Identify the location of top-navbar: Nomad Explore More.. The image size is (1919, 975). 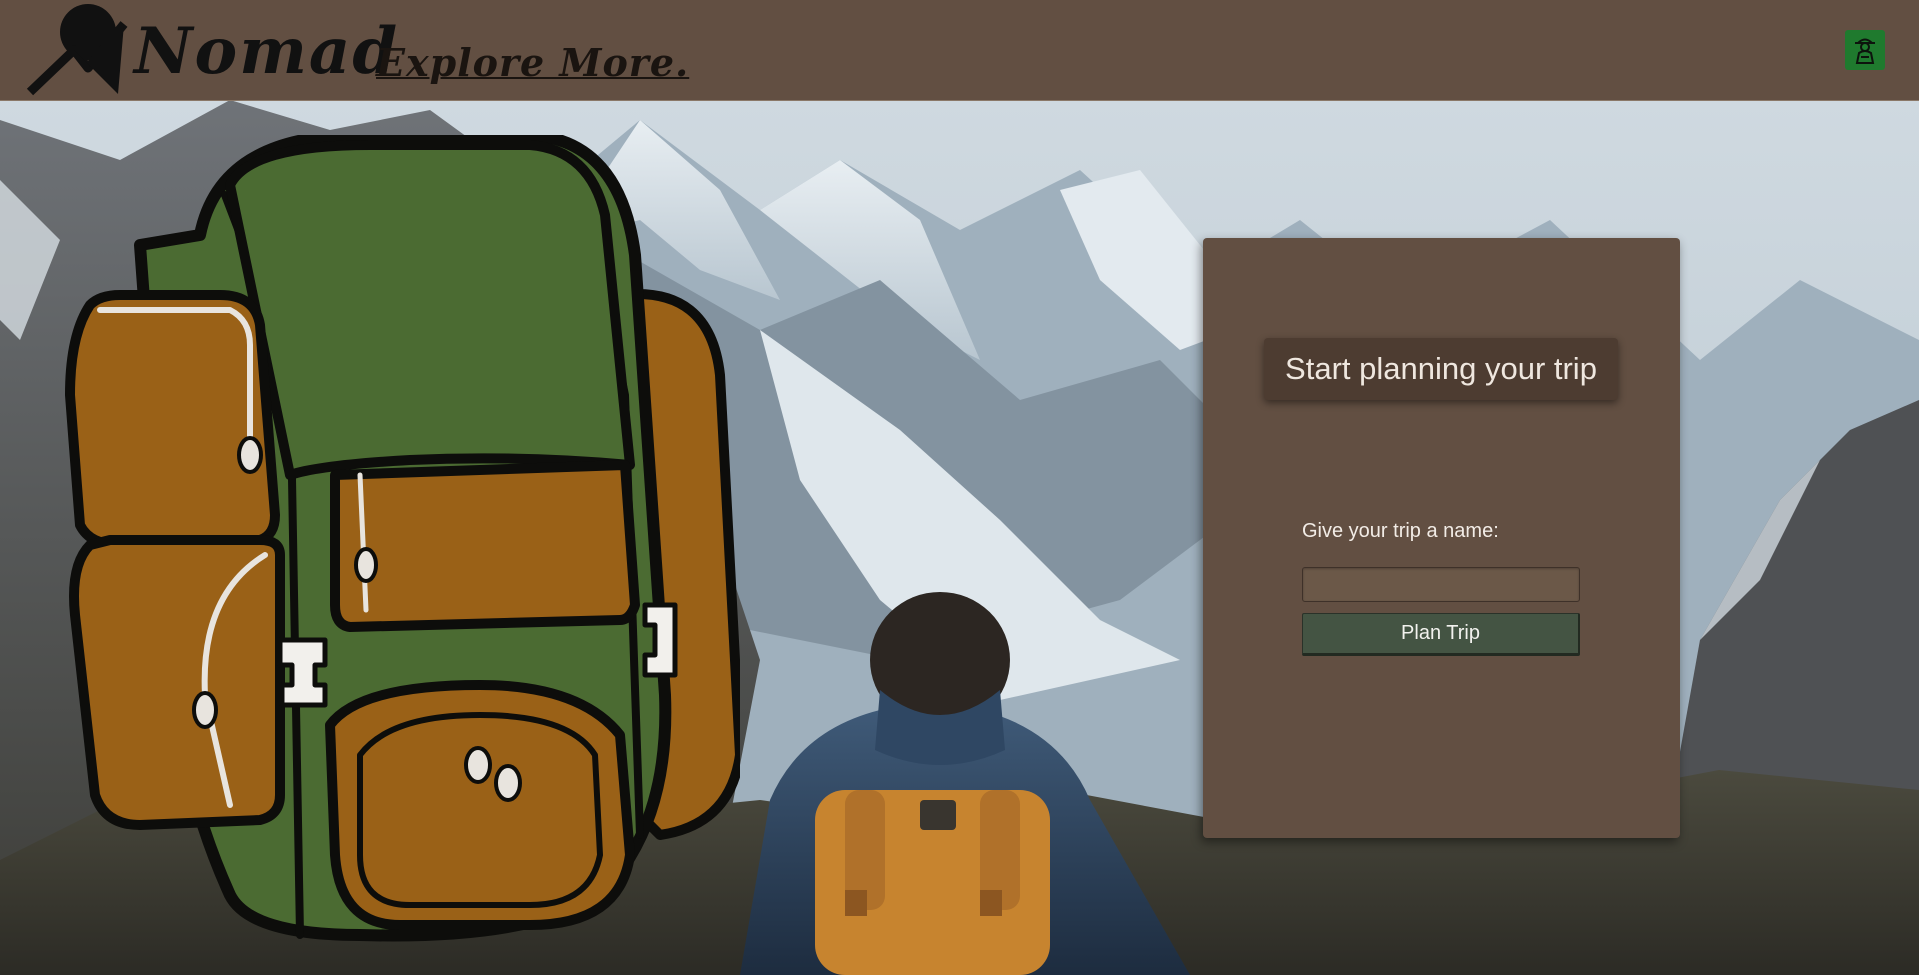
(959, 50).